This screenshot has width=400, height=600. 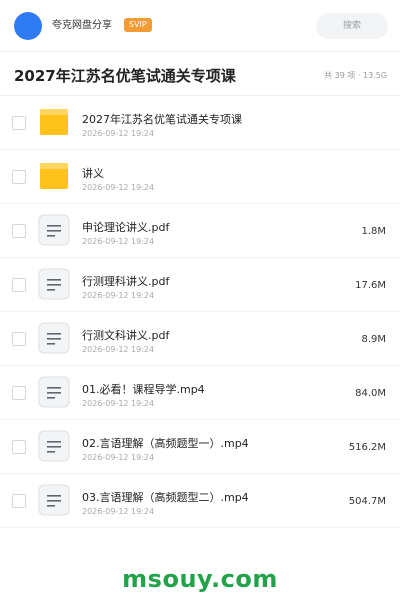 What do you see at coordinates (93, 173) in the screenshot?
I see `file-name: 讲义` at bounding box center [93, 173].